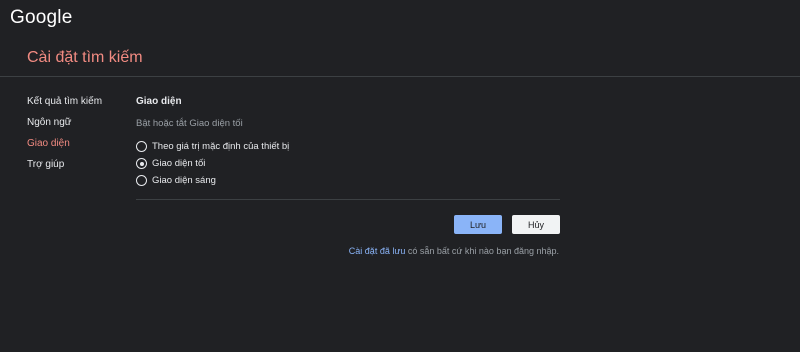 The height and width of the screenshot is (352, 800). What do you see at coordinates (478, 224) in the screenshot?
I see `save-button: Lưu` at bounding box center [478, 224].